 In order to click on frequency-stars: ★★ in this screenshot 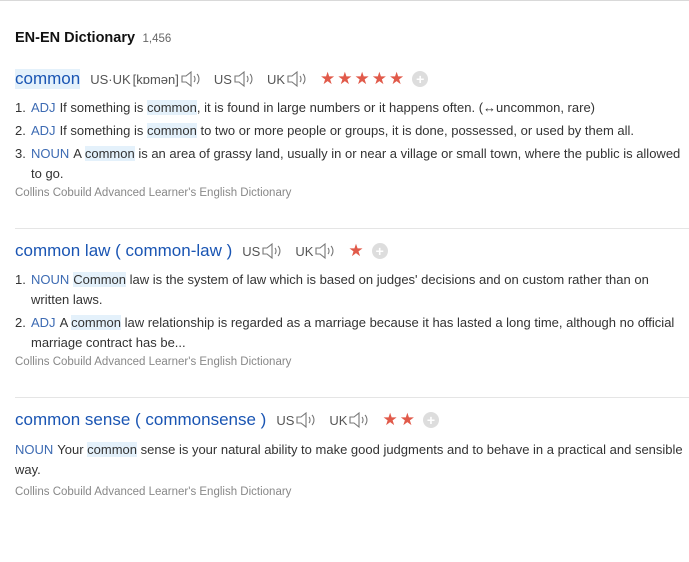, I will do `click(399, 419)`.